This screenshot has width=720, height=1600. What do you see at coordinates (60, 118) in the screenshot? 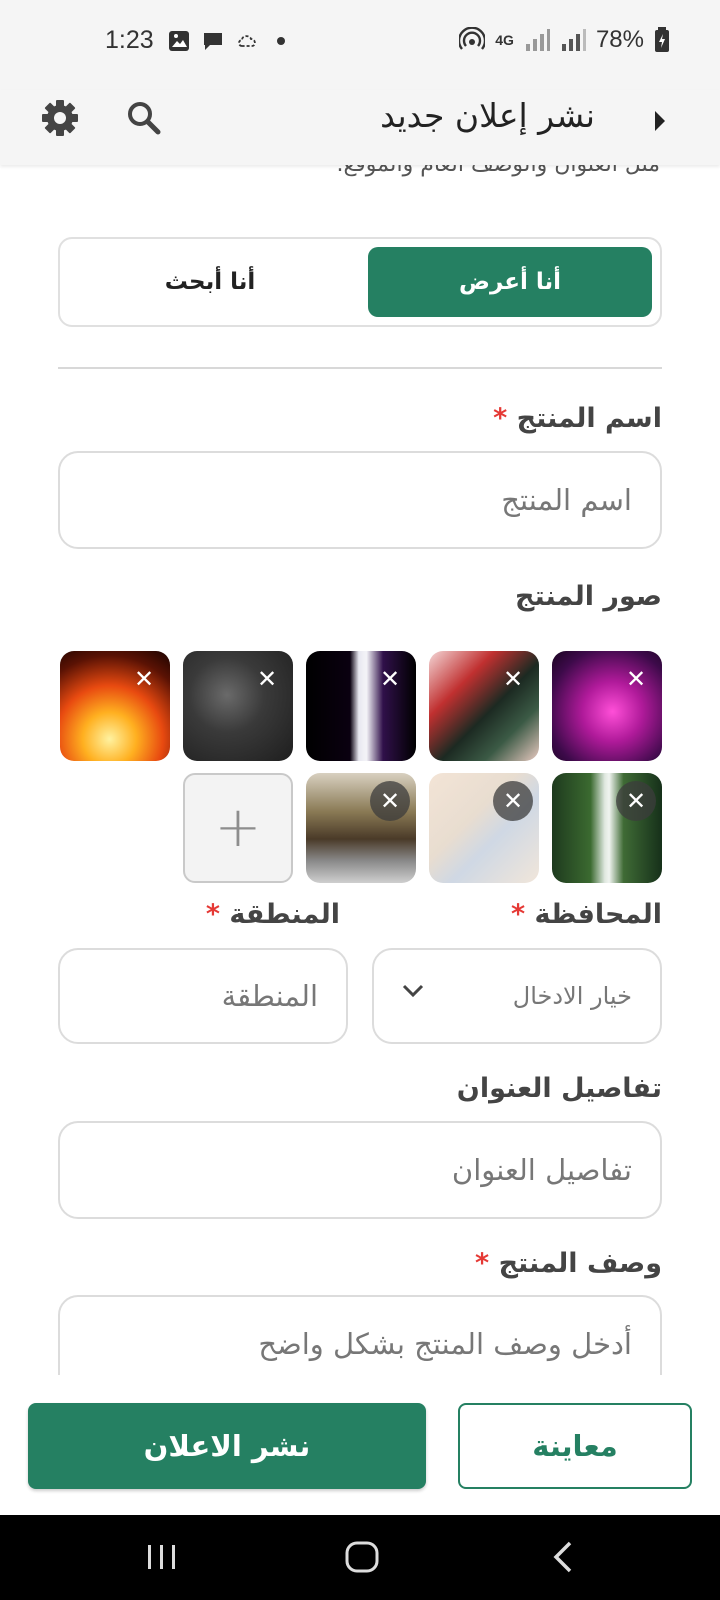
I see `gear-icon` at bounding box center [60, 118].